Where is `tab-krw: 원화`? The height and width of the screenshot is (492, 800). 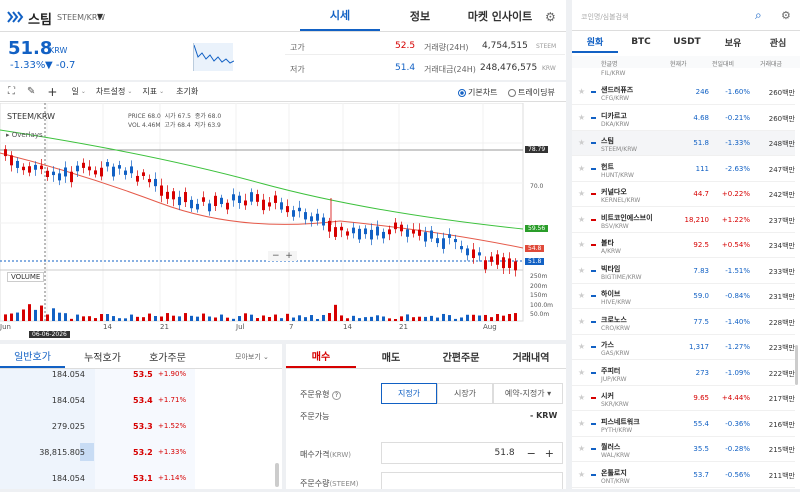 tab-krw: 원화 is located at coordinates (595, 42).